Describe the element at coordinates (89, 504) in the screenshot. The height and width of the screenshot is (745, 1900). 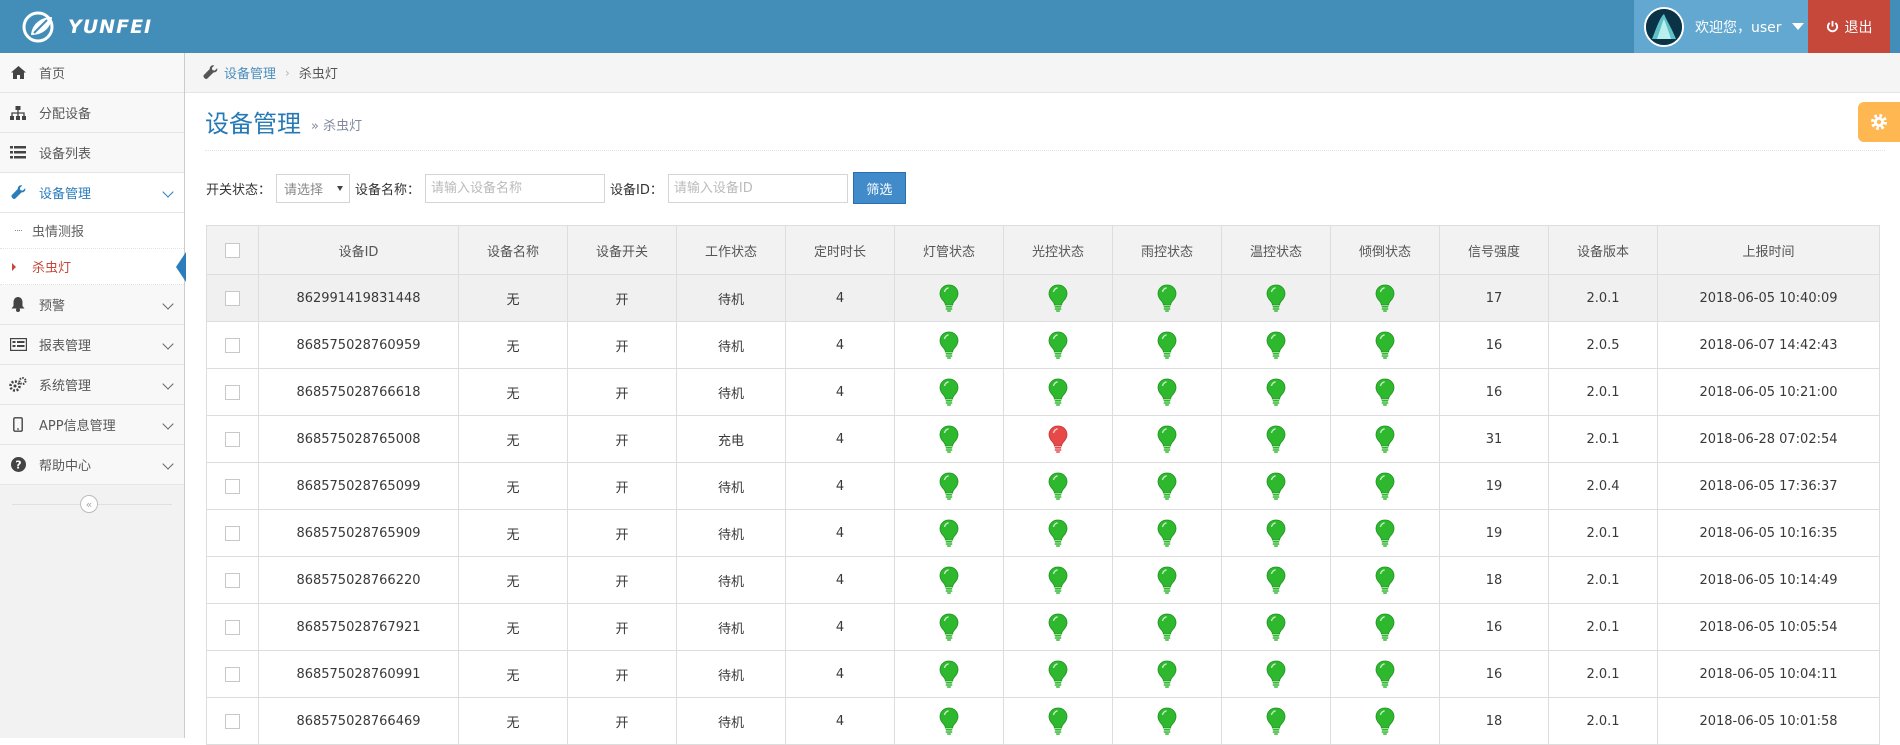
I see `double-chevron-left-icon: «` at that location.